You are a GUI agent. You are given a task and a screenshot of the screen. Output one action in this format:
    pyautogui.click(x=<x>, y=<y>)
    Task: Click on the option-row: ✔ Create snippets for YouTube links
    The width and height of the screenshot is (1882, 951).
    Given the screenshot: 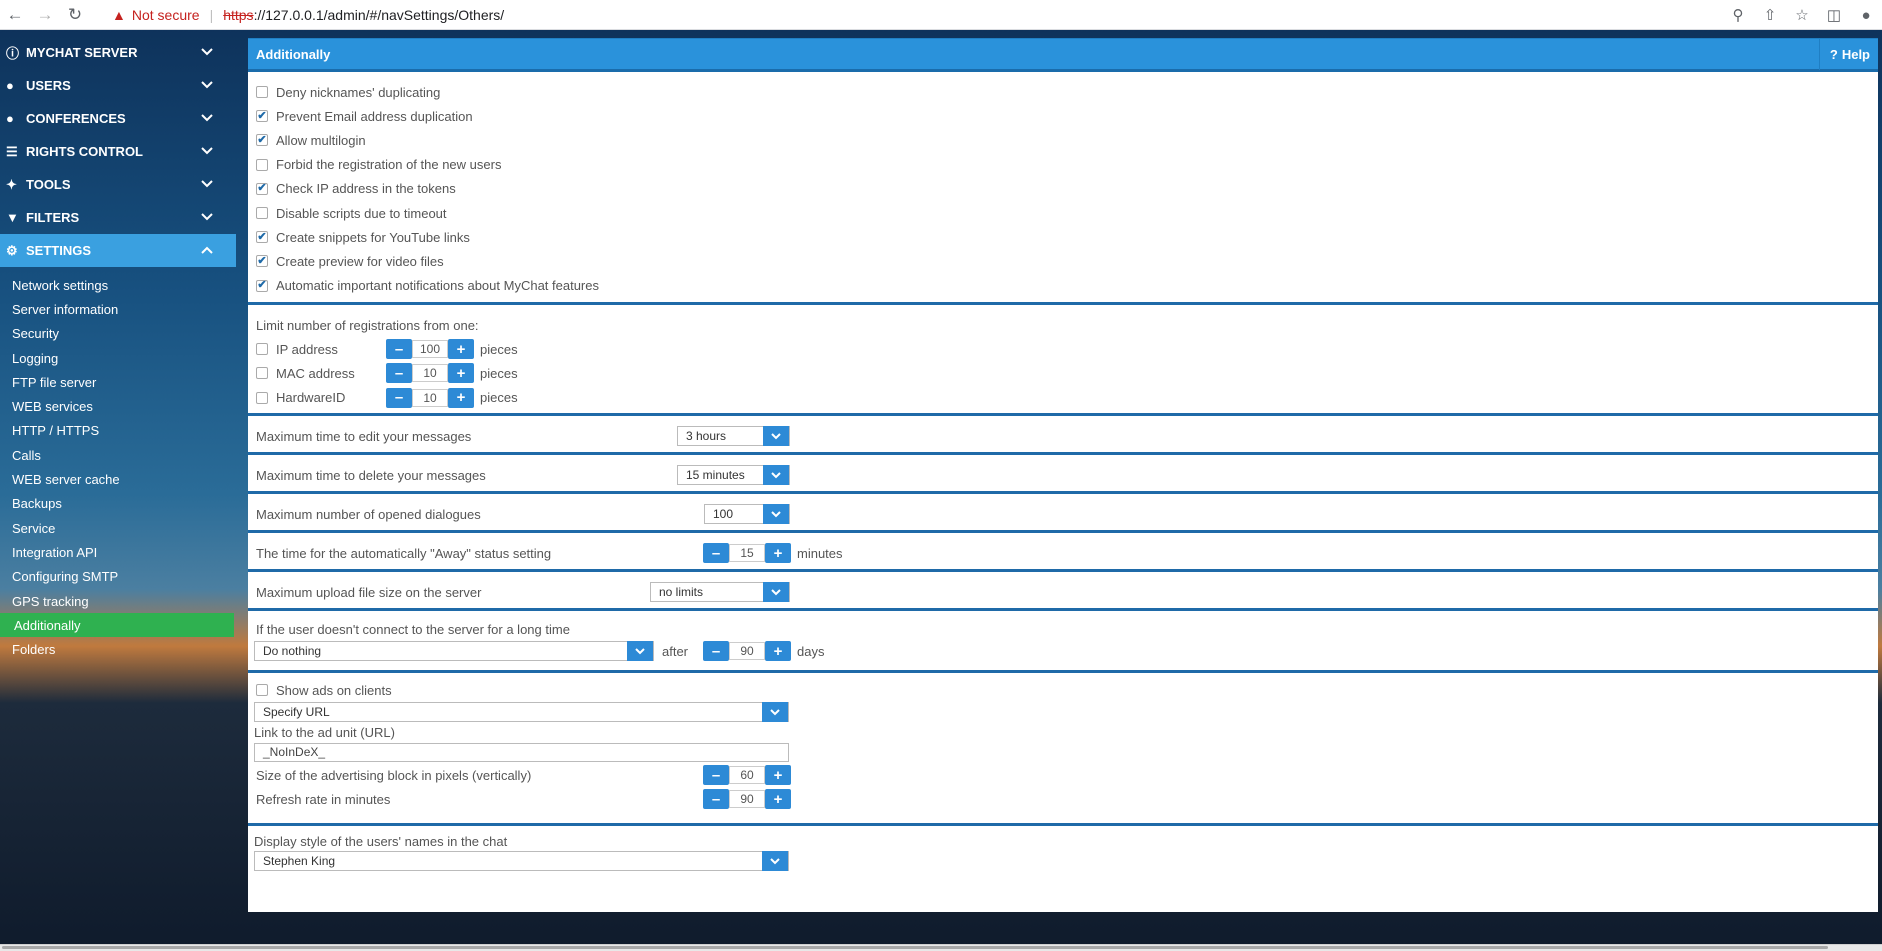 What is the action you would take?
    pyautogui.click(x=1063, y=237)
    